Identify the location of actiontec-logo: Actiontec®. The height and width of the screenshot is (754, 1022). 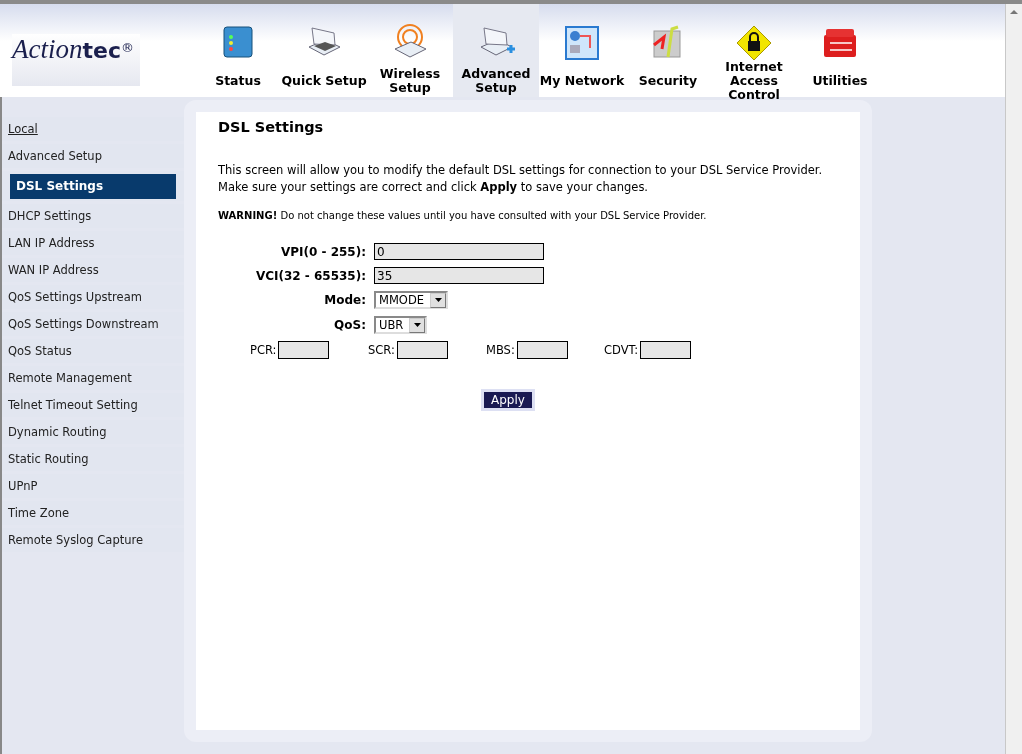
(76, 60).